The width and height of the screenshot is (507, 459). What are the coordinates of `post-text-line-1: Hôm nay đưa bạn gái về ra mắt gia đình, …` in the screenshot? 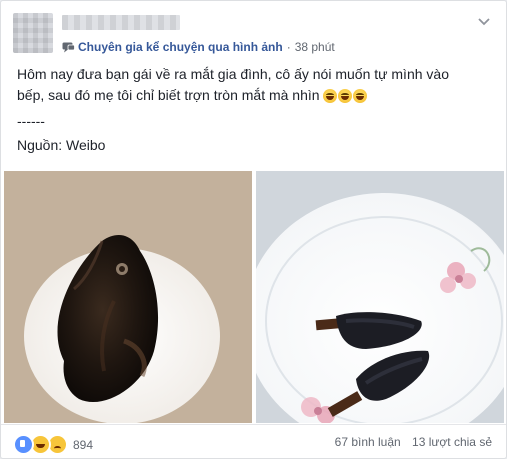 It's located at (233, 74).